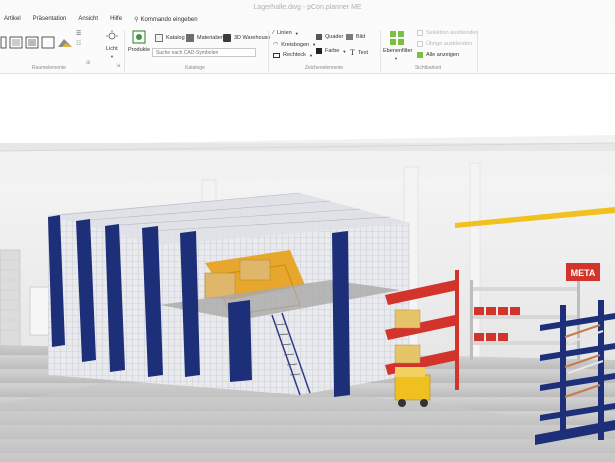  Describe the element at coordinates (448, 33) in the screenshot. I see `selektion-ausblenden-button: Selektion ausblenden` at that location.